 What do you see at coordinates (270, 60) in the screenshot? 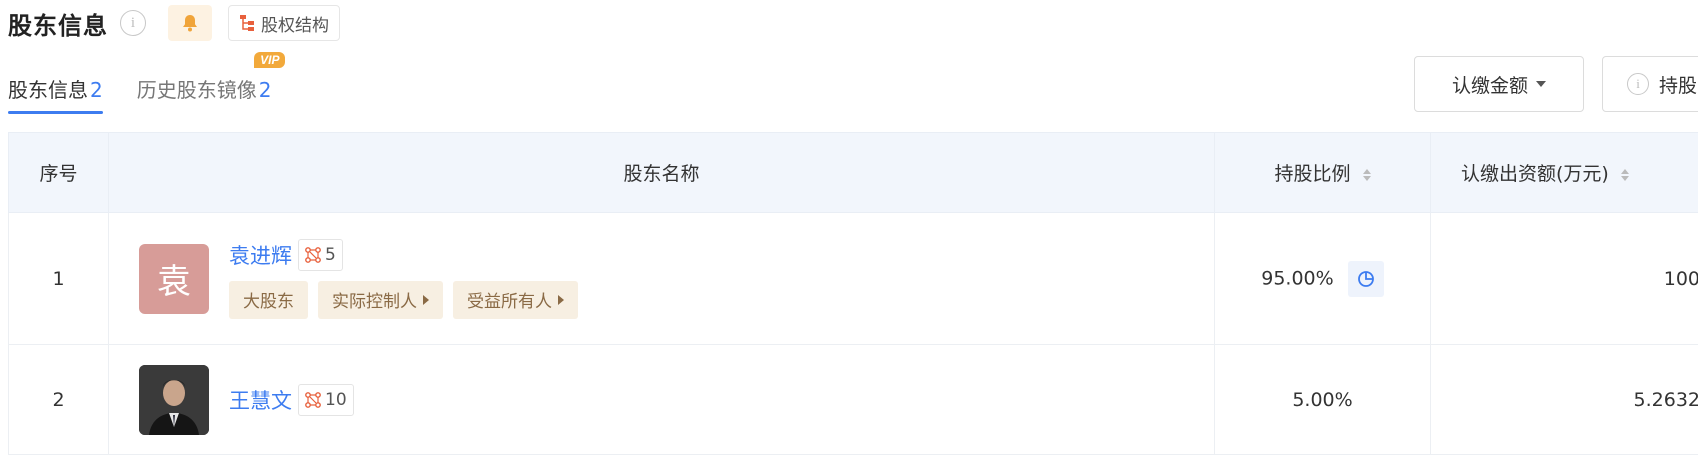
I see `vip-badge: VIP` at bounding box center [270, 60].